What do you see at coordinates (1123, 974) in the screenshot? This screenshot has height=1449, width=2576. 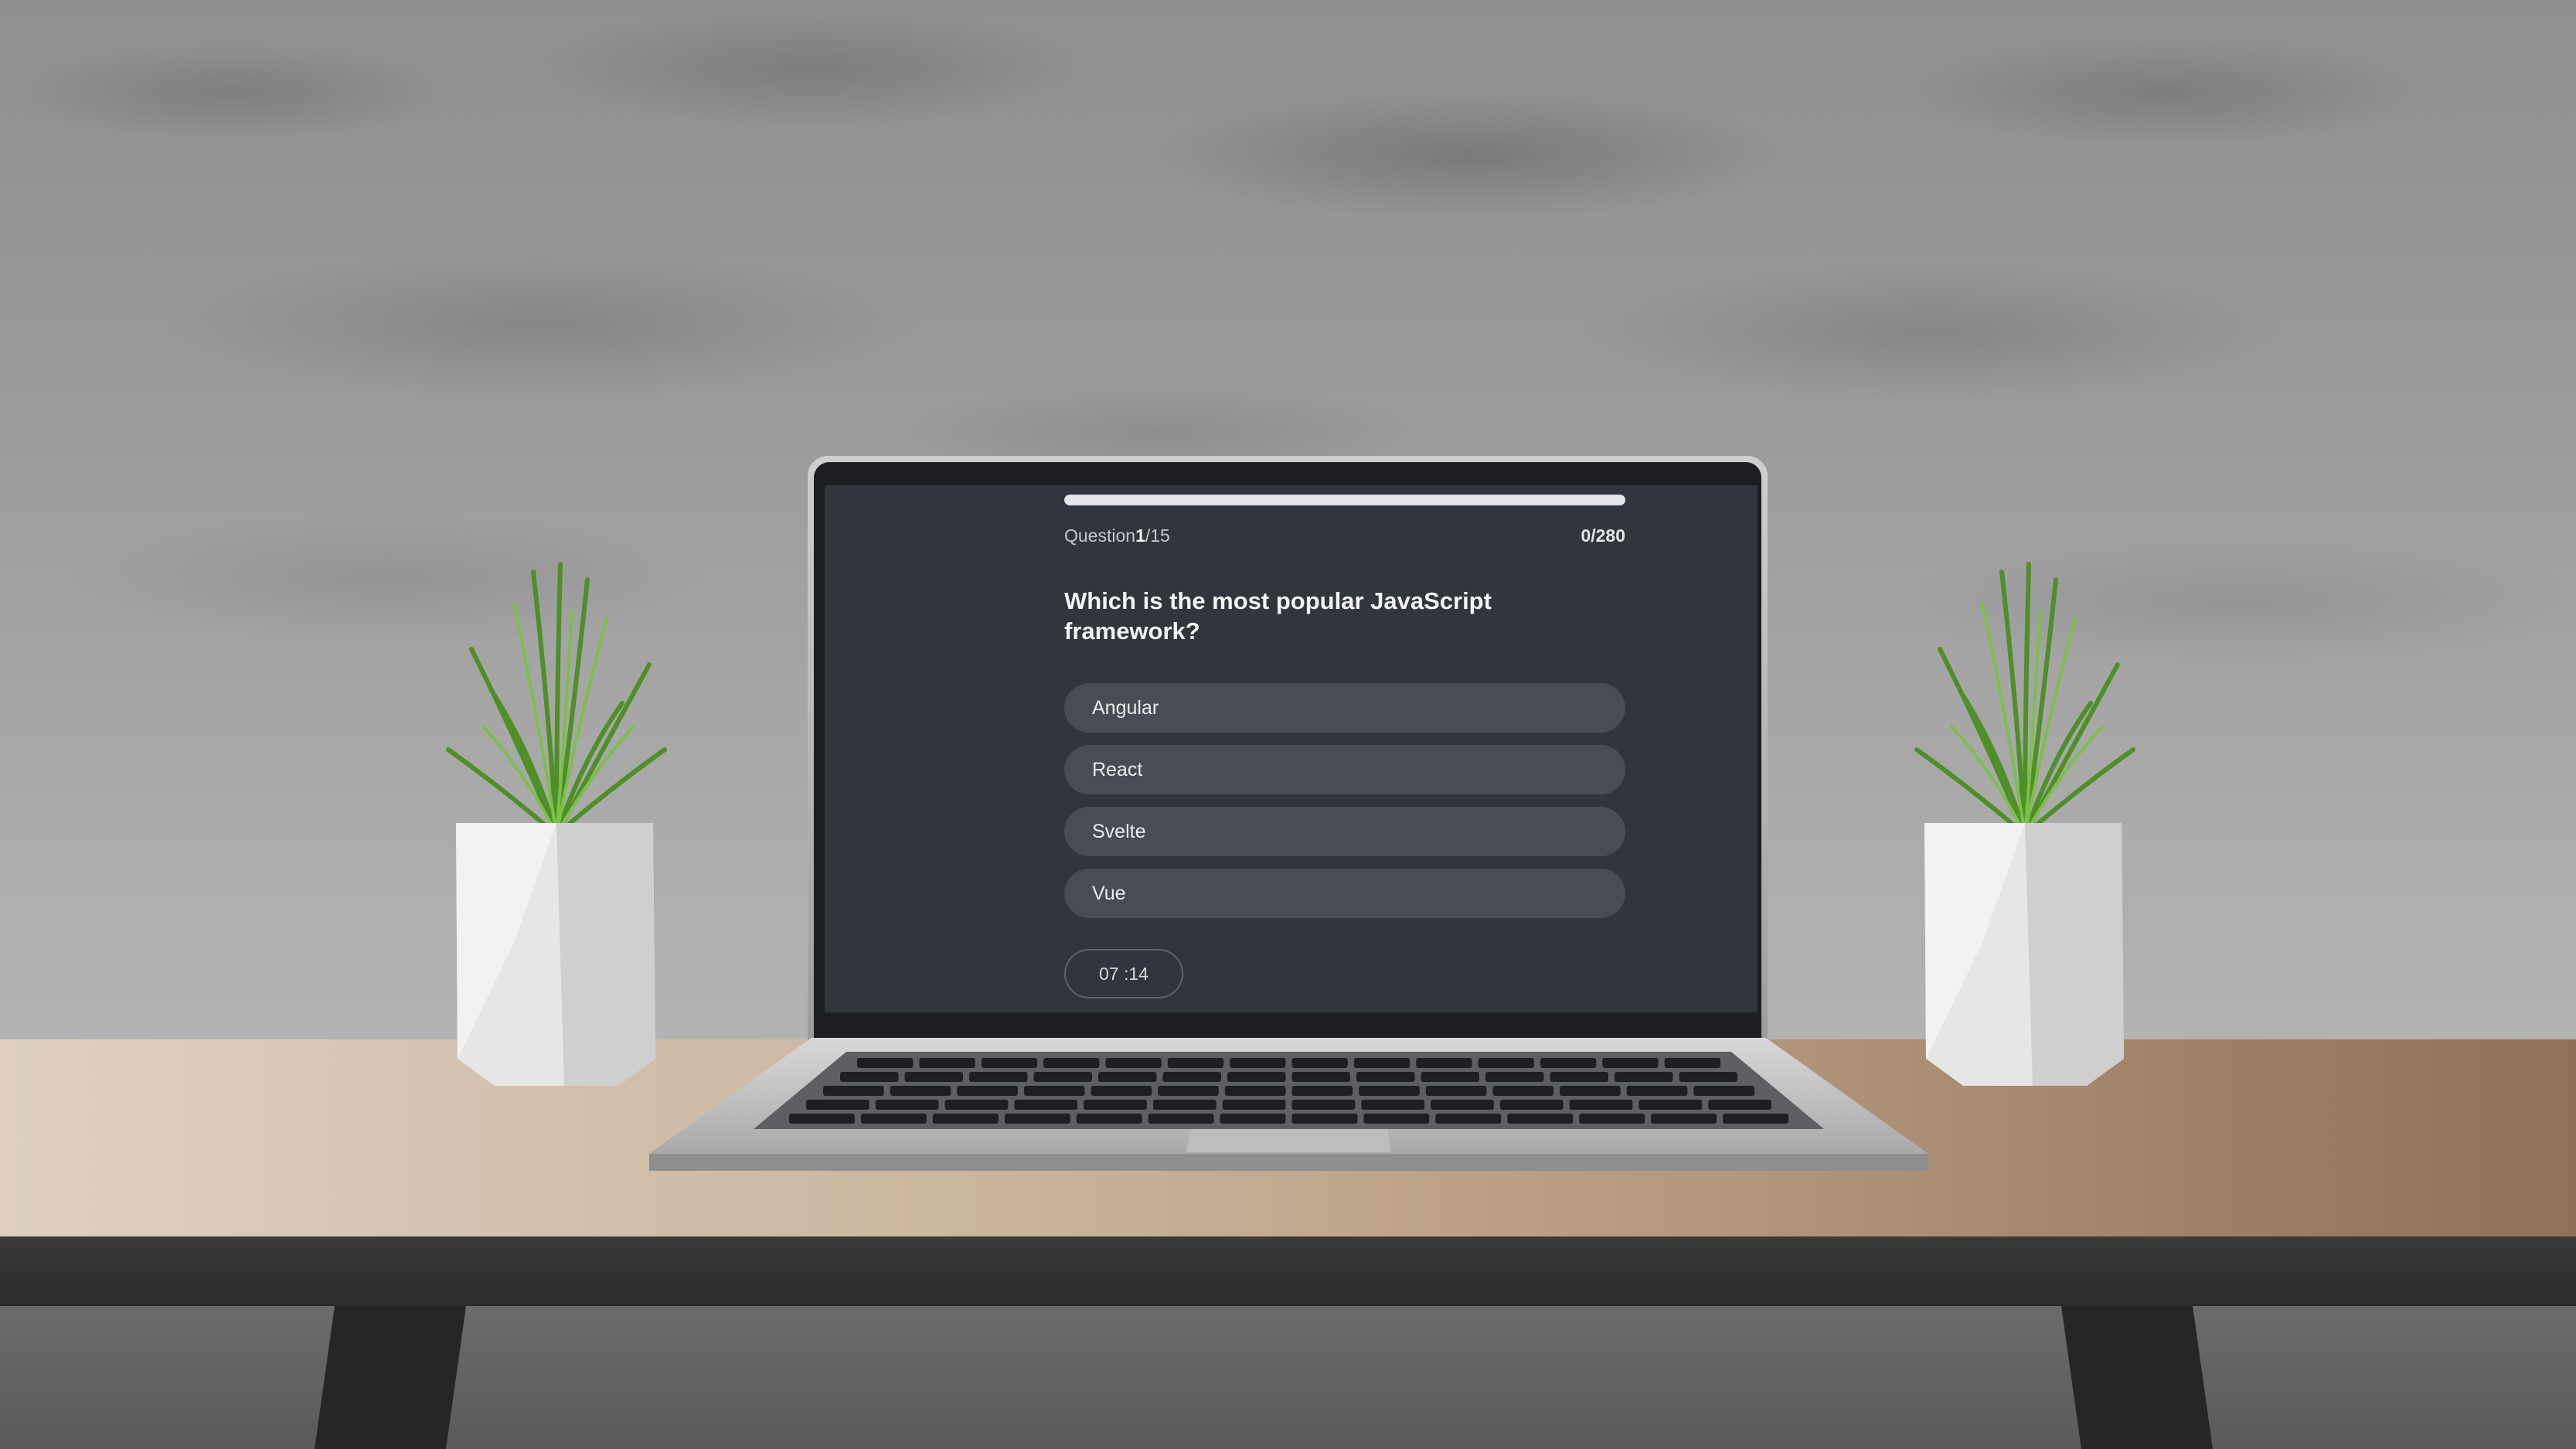 I see `countdown-timer: 07 :14` at bounding box center [1123, 974].